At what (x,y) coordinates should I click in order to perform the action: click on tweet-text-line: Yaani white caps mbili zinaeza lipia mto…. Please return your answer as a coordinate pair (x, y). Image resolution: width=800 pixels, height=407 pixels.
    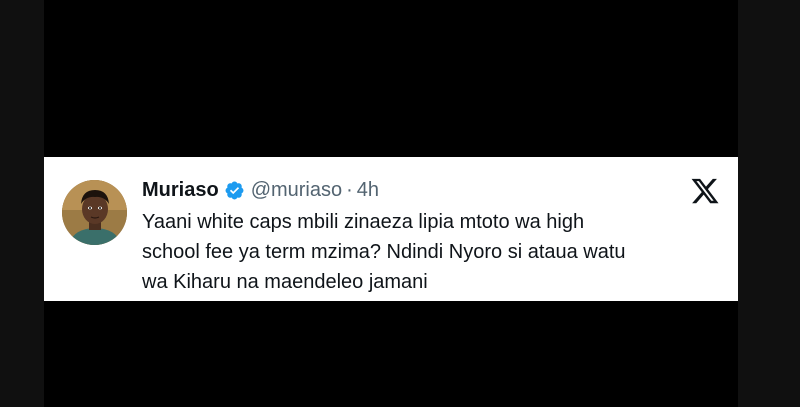
    Looking at the image, I should click on (363, 222).